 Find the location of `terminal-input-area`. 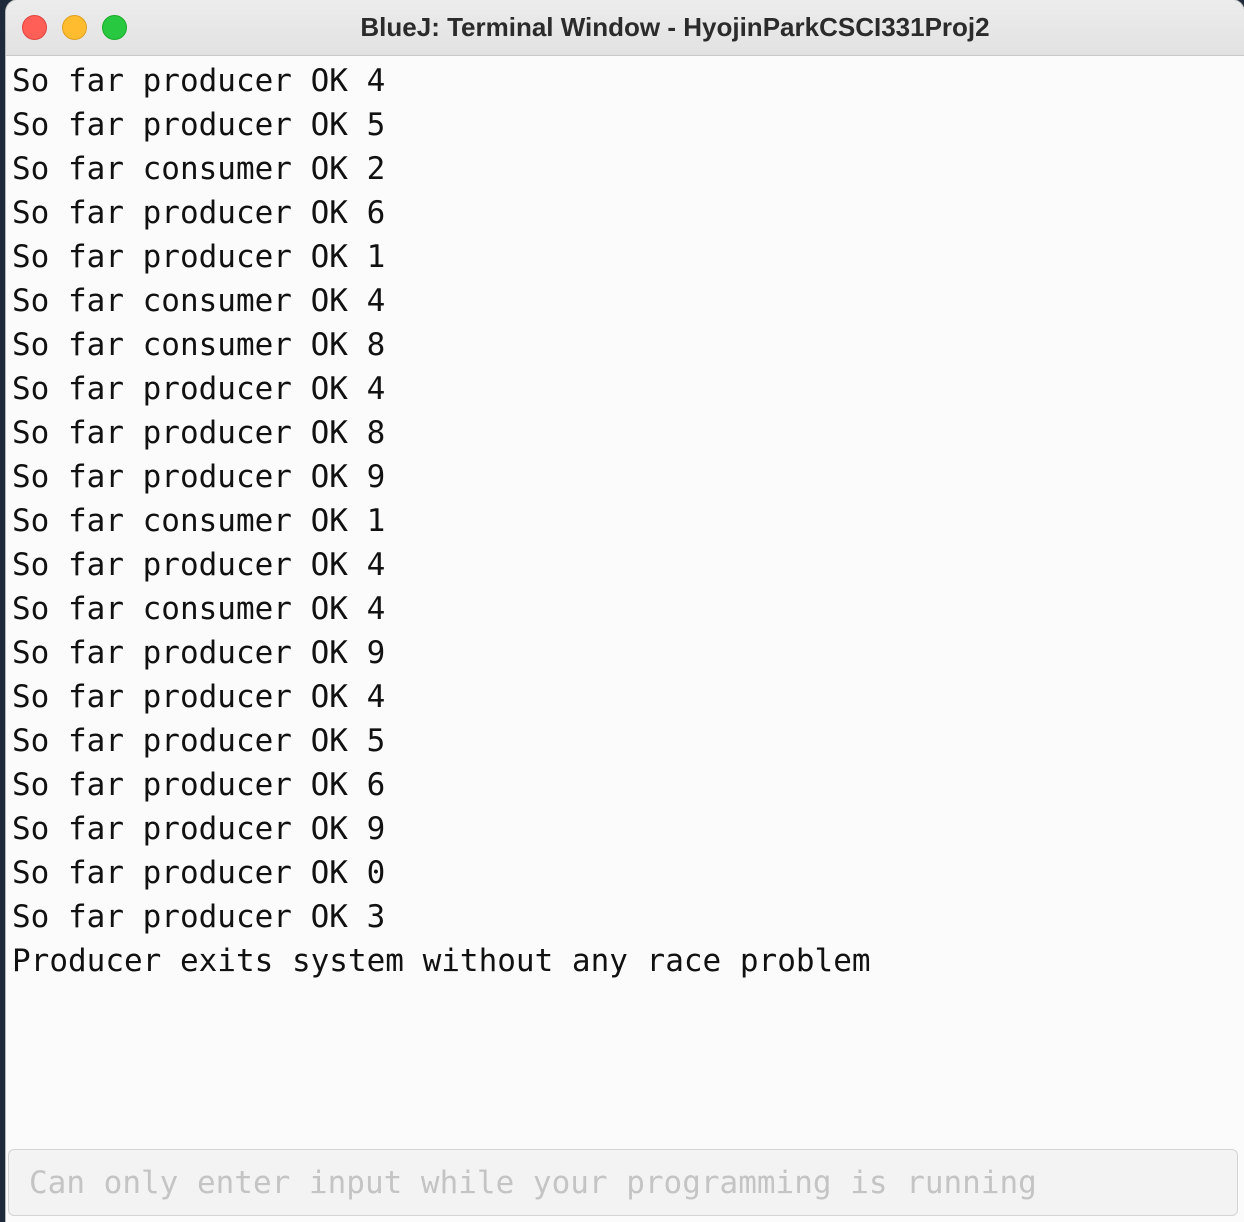

terminal-input-area is located at coordinates (623, 1182).